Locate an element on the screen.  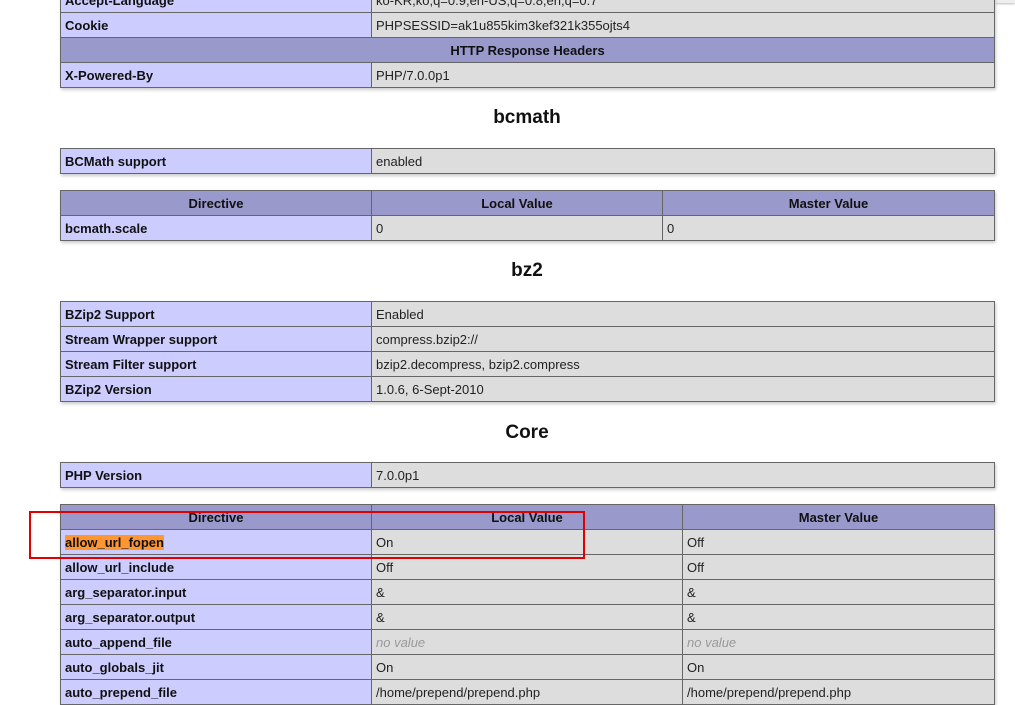
module-title-core: Core is located at coordinates (527, 433).